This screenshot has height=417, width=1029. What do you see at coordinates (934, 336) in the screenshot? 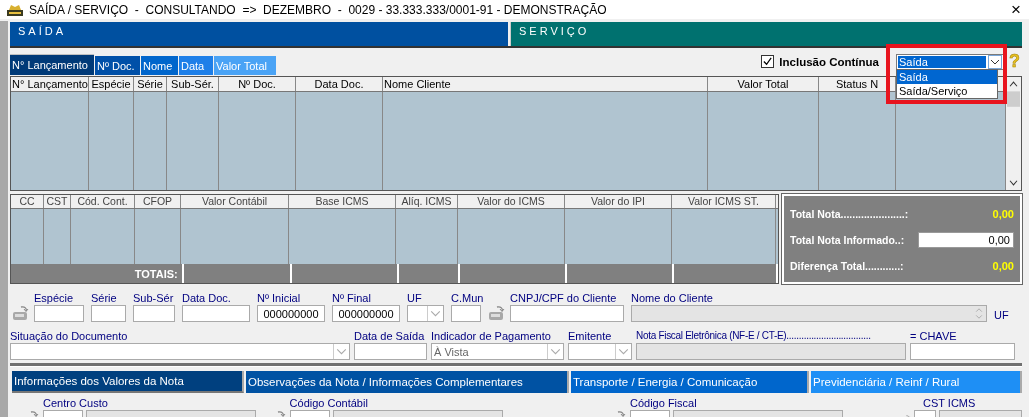
I see `field-label: = CHAVE` at bounding box center [934, 336].